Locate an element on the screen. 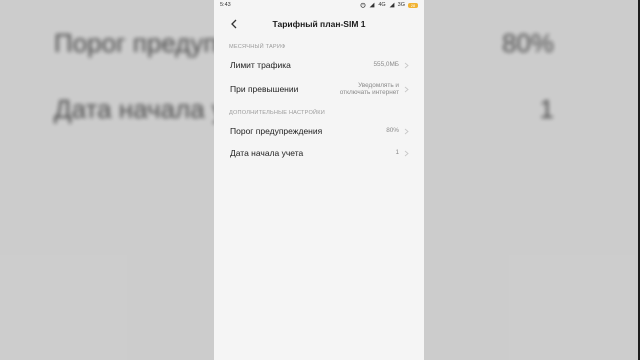  page-title: Тарифный план-SIM 1 is located at coordinates (319, 24).